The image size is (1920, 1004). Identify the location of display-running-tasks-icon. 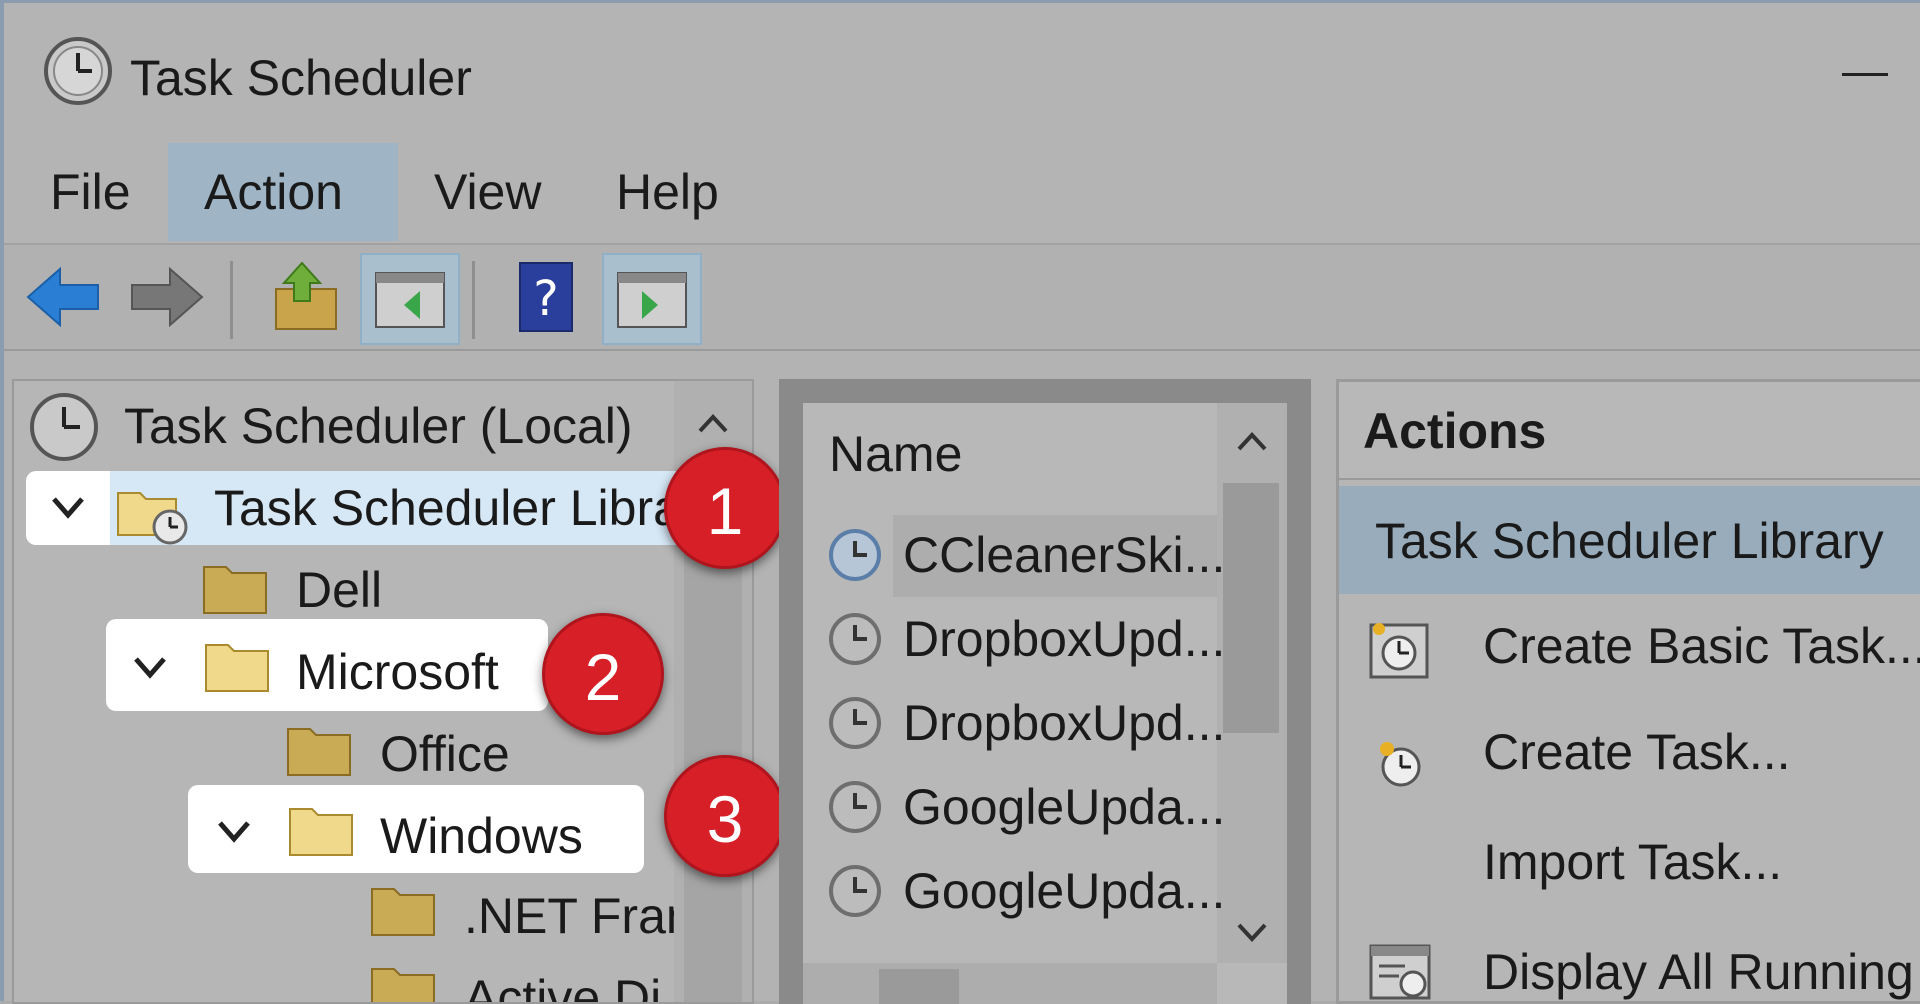
(1401, 968).